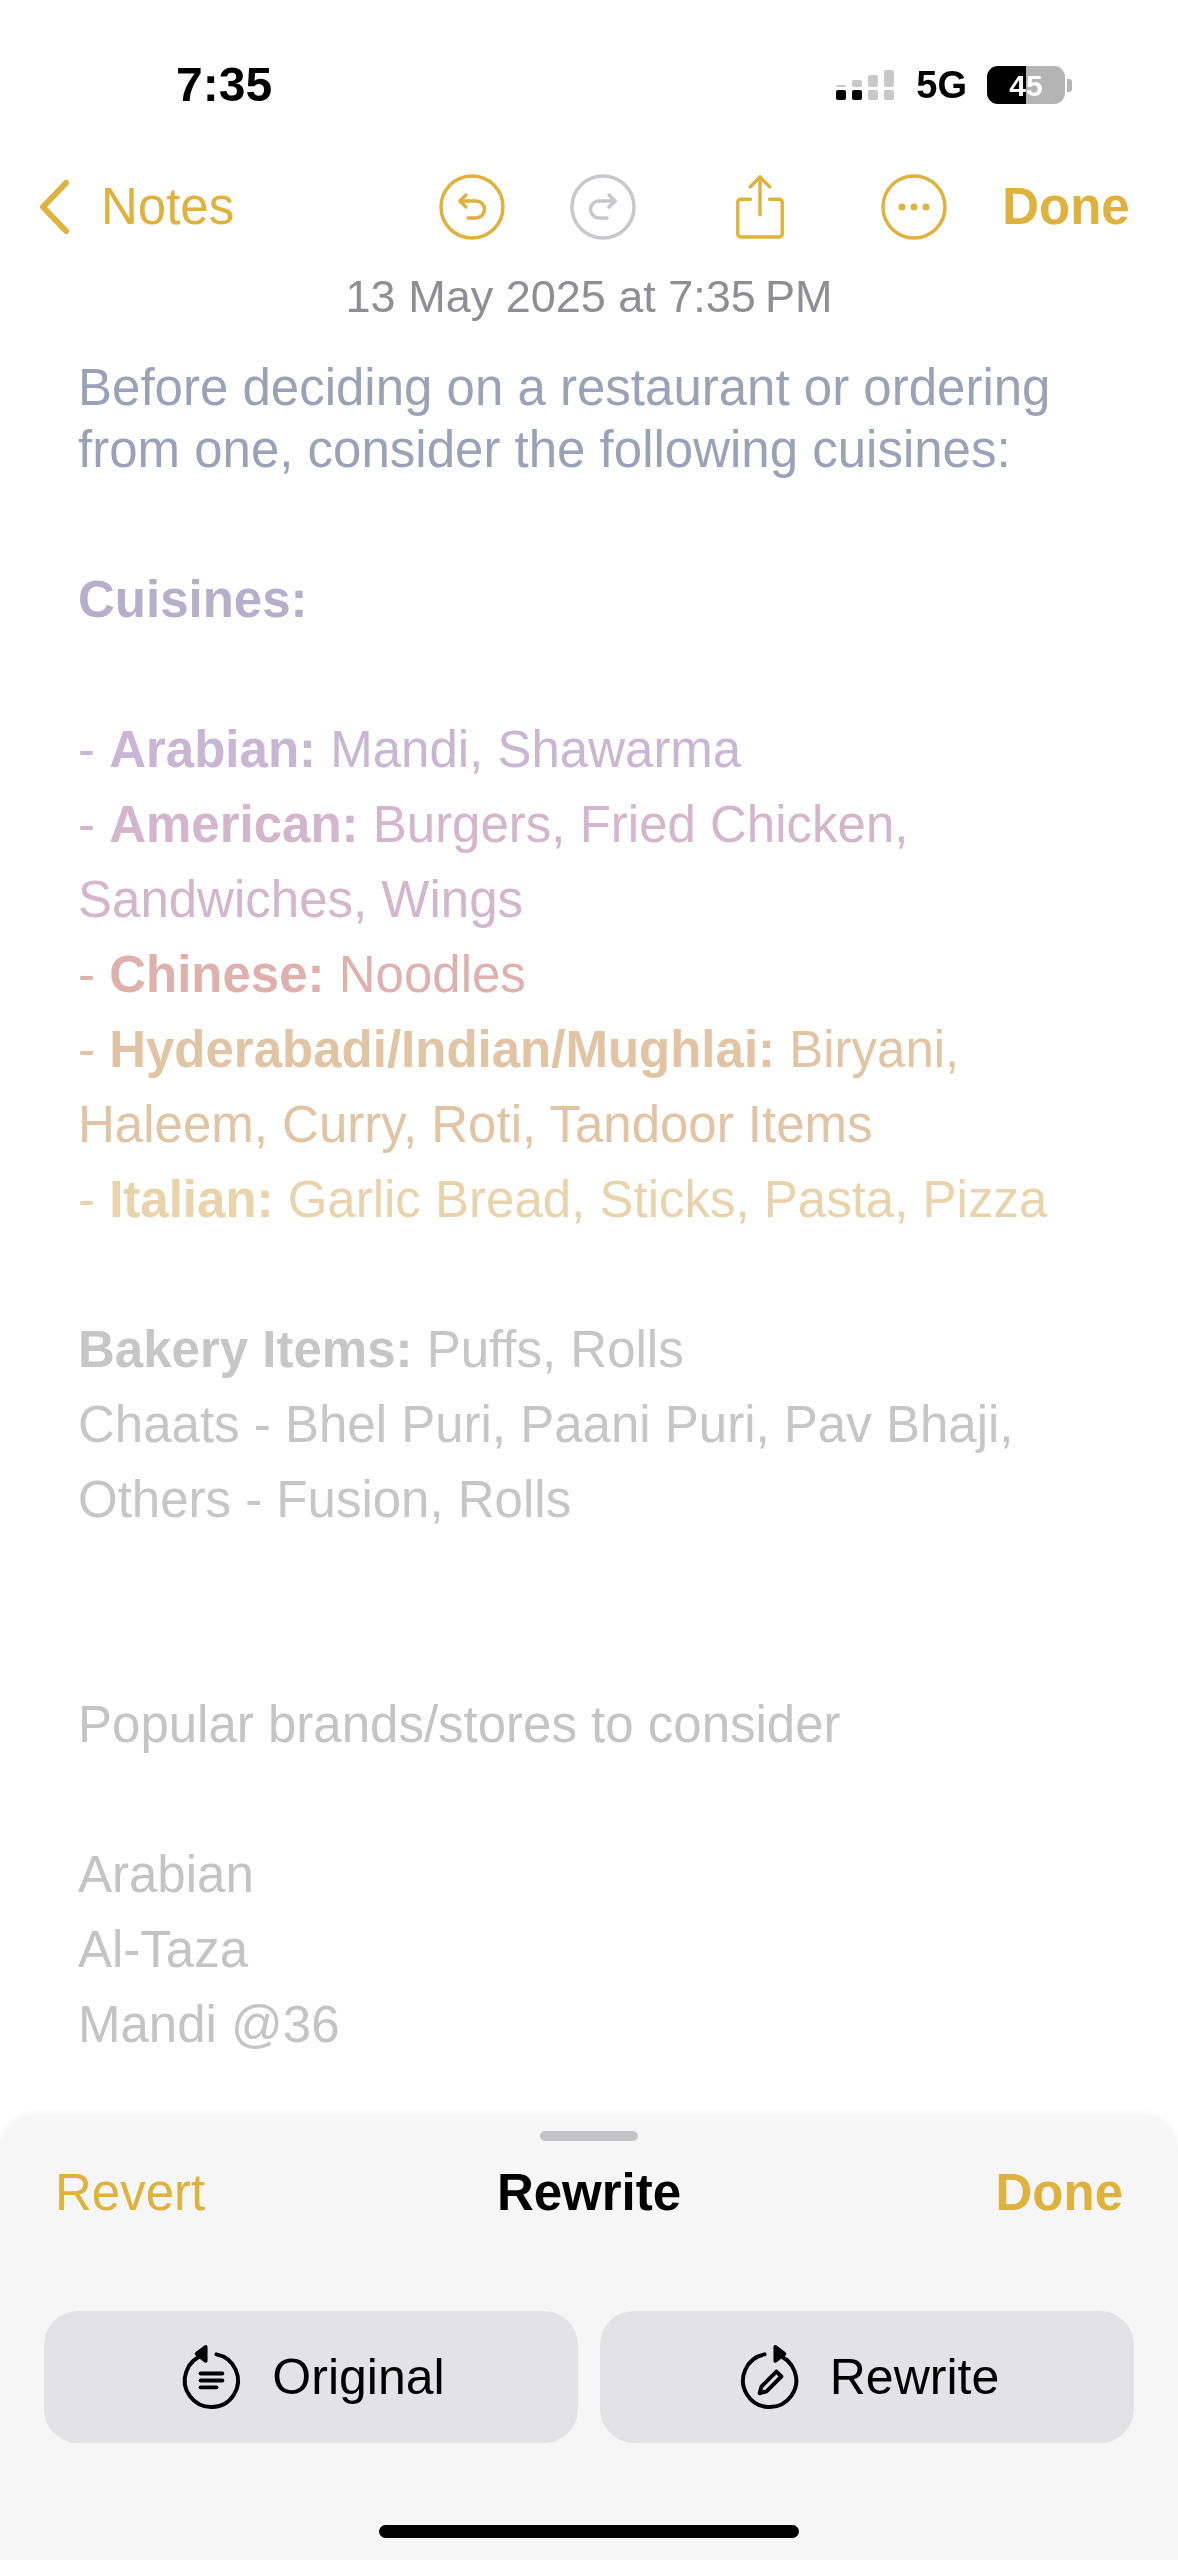  I want to click on signal-icon, so click(865, 85).